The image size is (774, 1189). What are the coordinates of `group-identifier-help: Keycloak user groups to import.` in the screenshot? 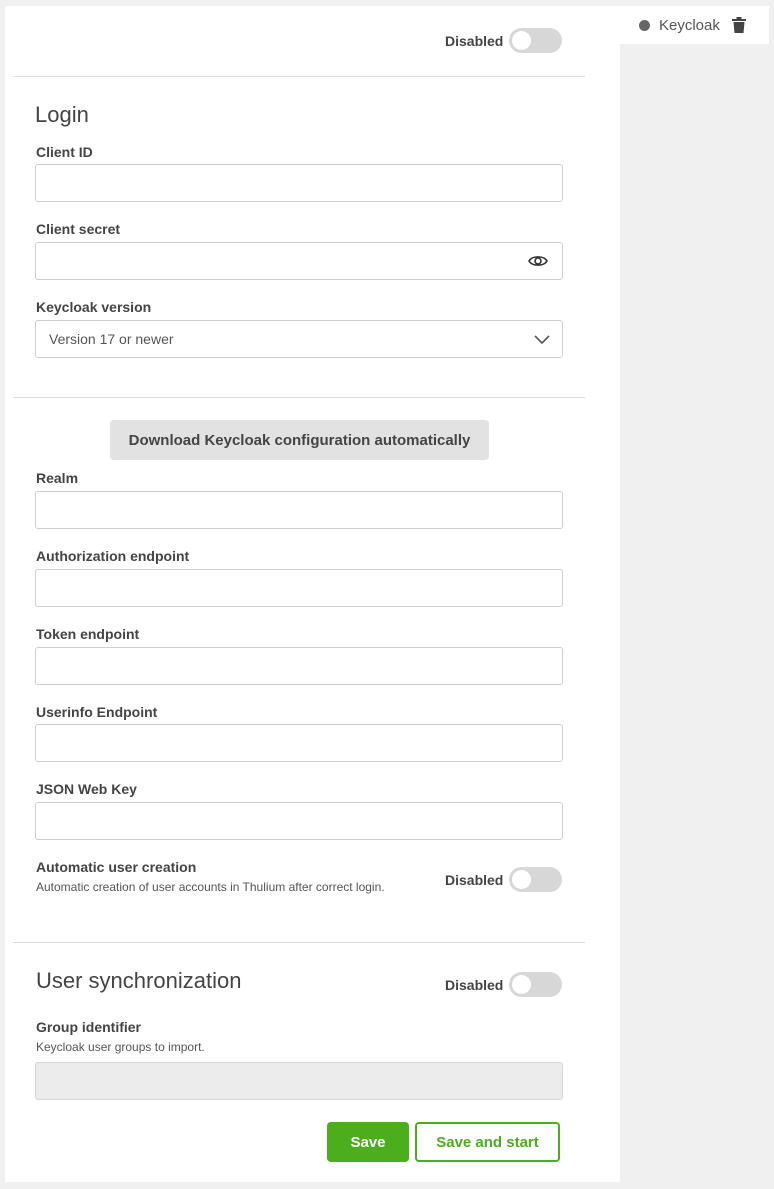 It's located at (120, 1047).